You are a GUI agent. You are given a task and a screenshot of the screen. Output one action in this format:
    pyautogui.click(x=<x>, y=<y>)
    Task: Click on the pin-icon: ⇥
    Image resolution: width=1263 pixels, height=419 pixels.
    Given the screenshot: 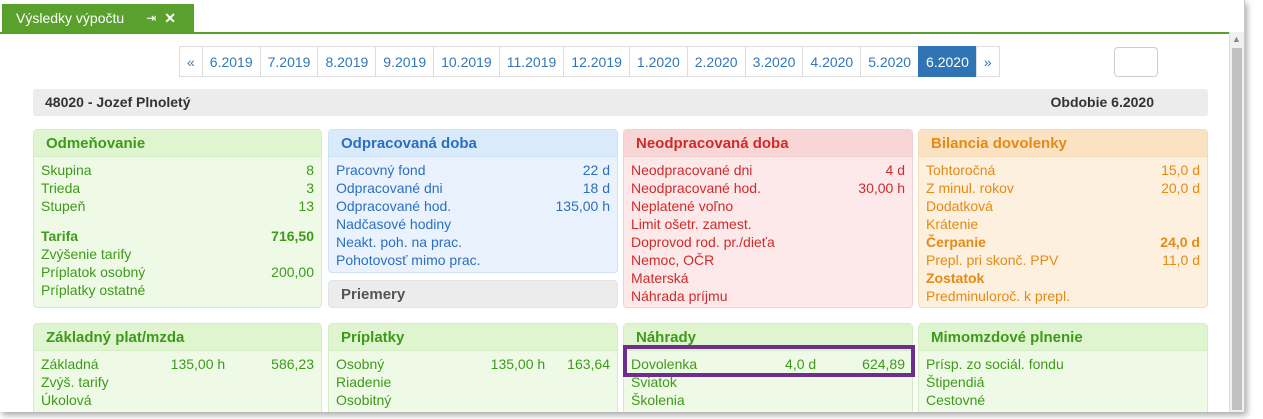 What is the action you would take?
    pyautogui.click(x=151, y=18)
    